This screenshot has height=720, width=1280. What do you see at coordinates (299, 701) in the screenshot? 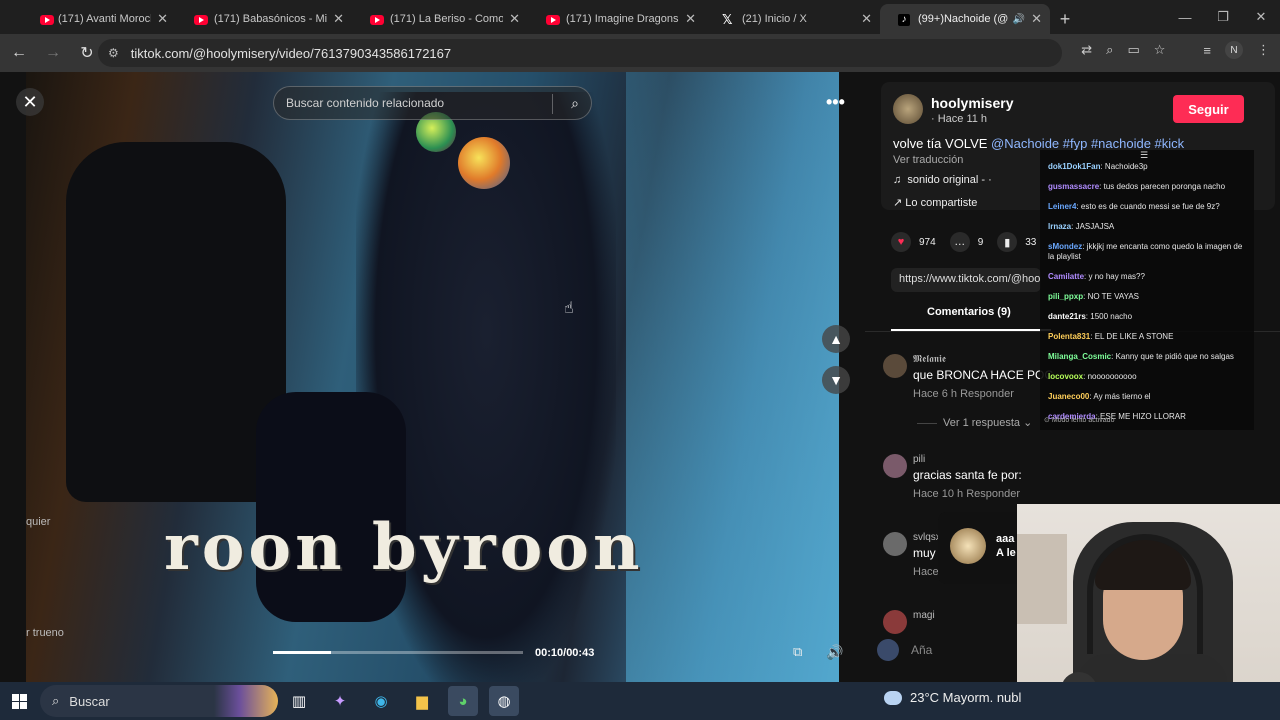
I see `task-view-icon: ▥` at bounding box center [299, 701].